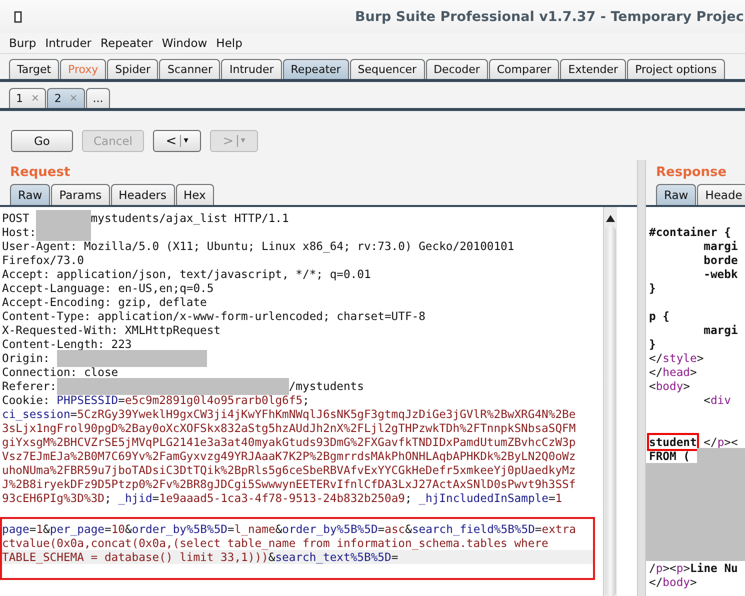  I want to click on param-name: _hjIncludedInSample, so click(483, 498).